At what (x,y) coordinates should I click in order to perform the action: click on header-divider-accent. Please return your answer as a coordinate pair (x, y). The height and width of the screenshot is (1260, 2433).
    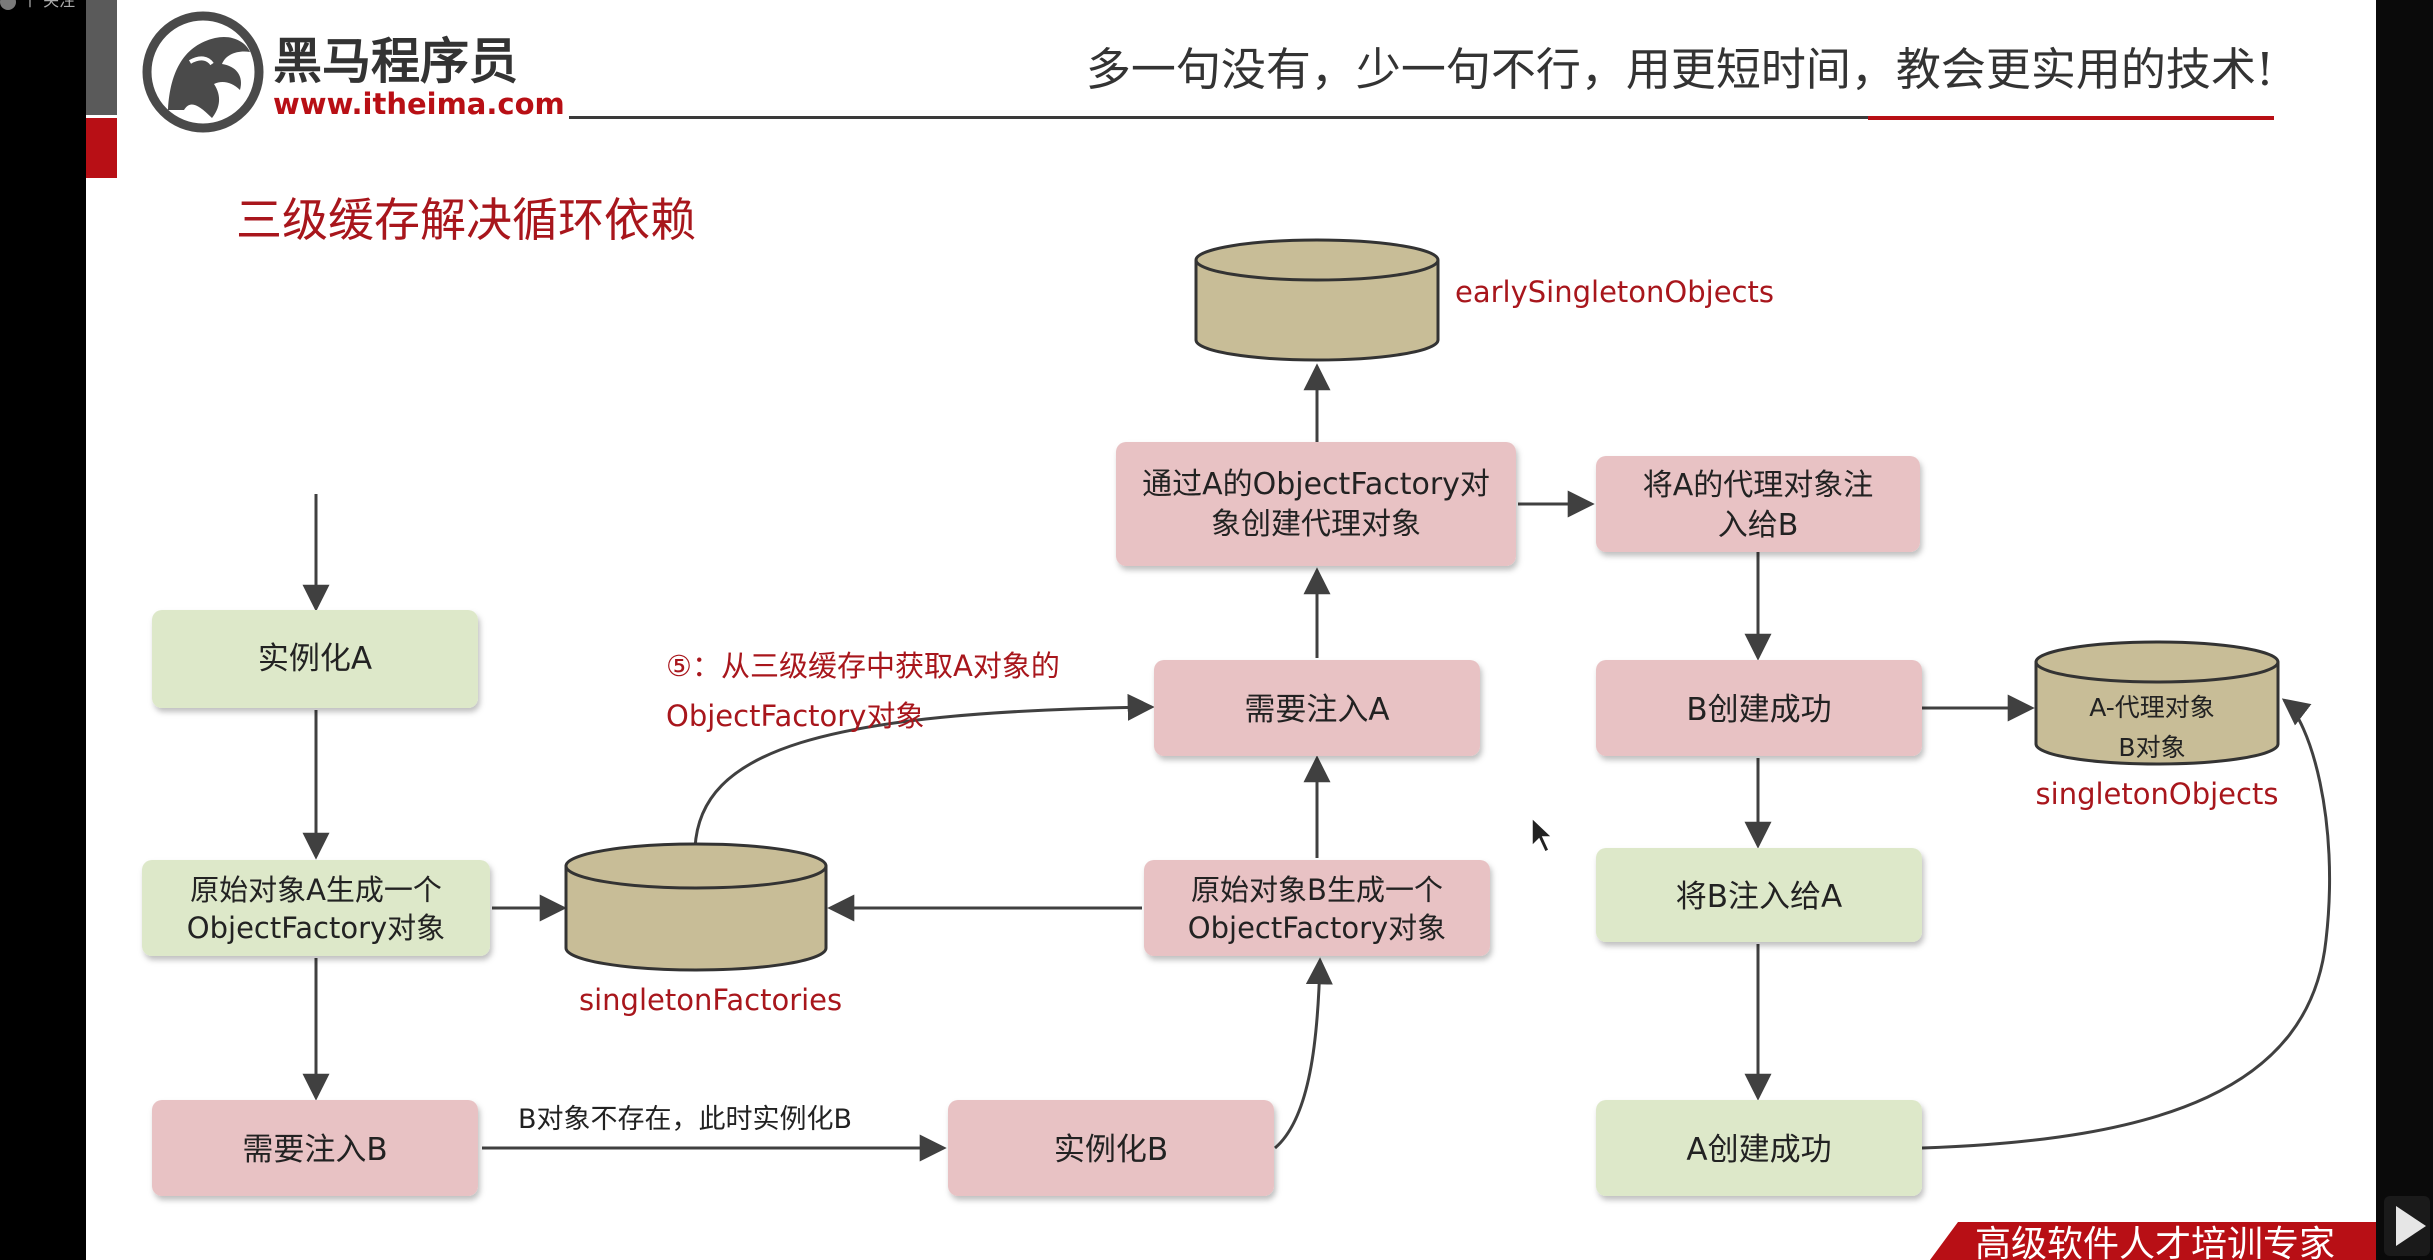
    Looking at the image, I should click on (2071, 118).